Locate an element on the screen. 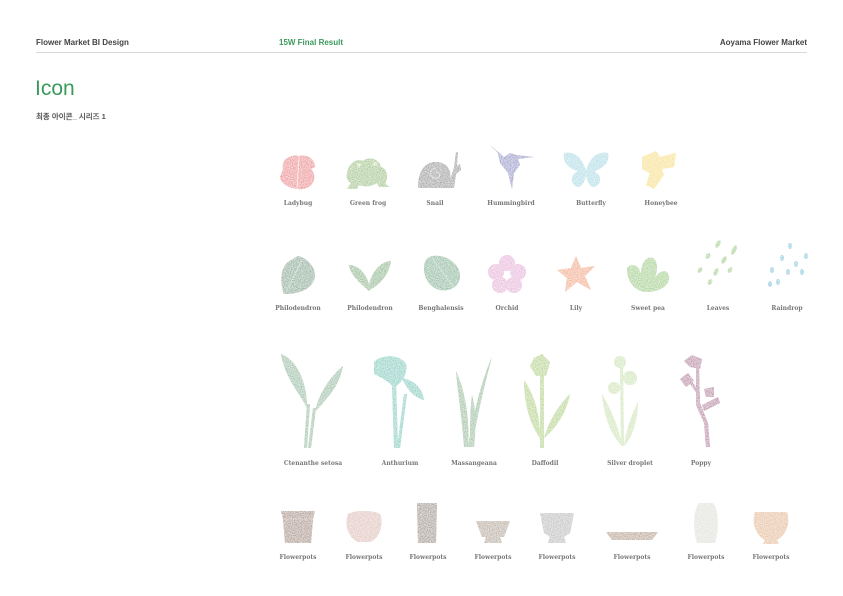  daffodil-icon is located at coordinates (547, 402).